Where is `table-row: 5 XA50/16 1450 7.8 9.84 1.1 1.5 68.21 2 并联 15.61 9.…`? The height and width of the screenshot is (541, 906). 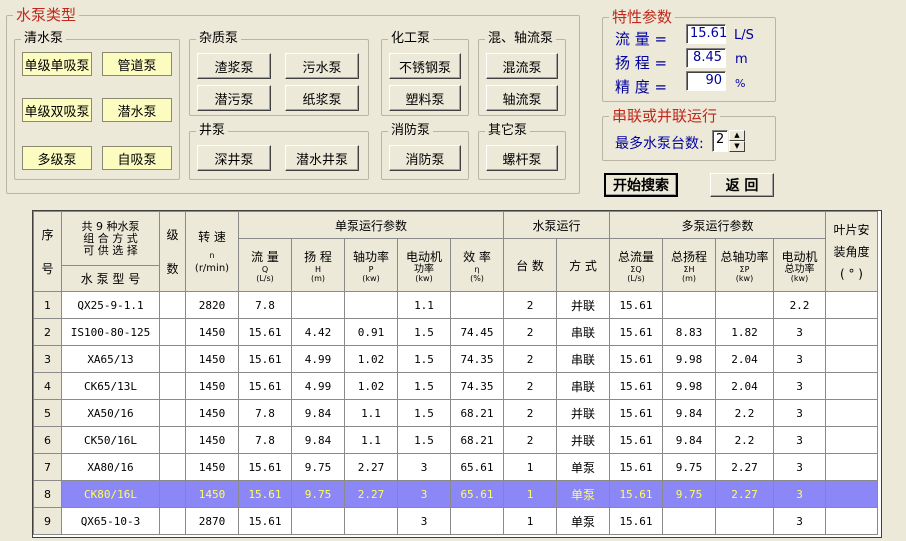 table-row: 5 XA50/16 1450 7.8 9.84 1.1 1.5 68.21 2 并联 15.61 9.… is located at coordinates (455, 413).